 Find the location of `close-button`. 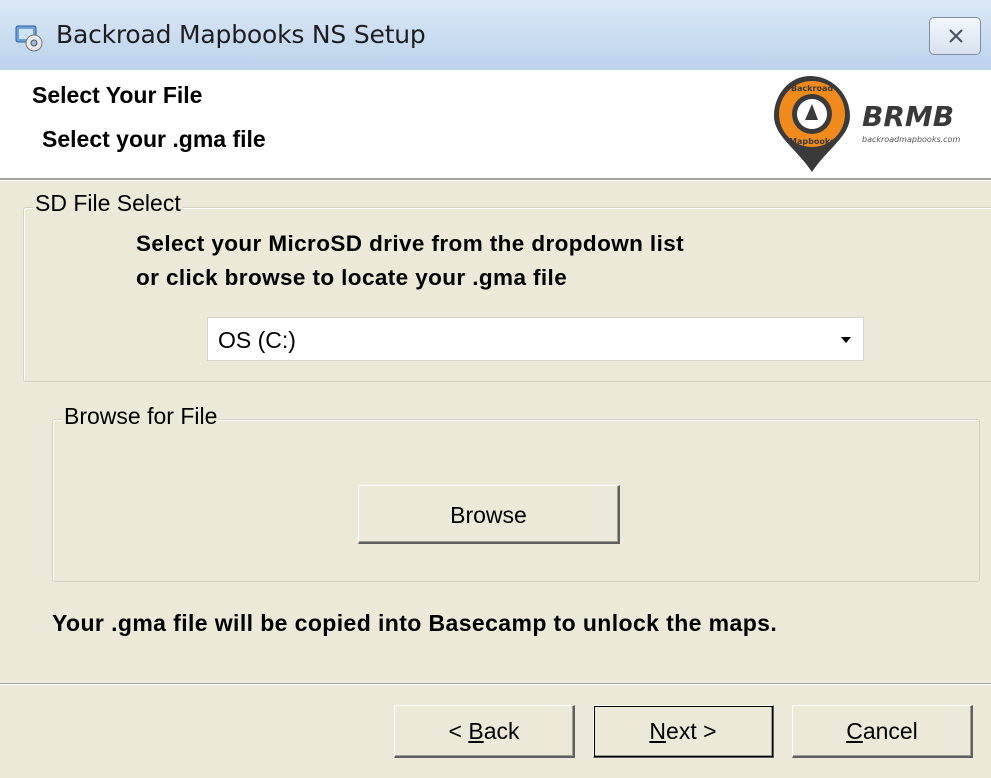

close-button is located at coordinates (955, 36).